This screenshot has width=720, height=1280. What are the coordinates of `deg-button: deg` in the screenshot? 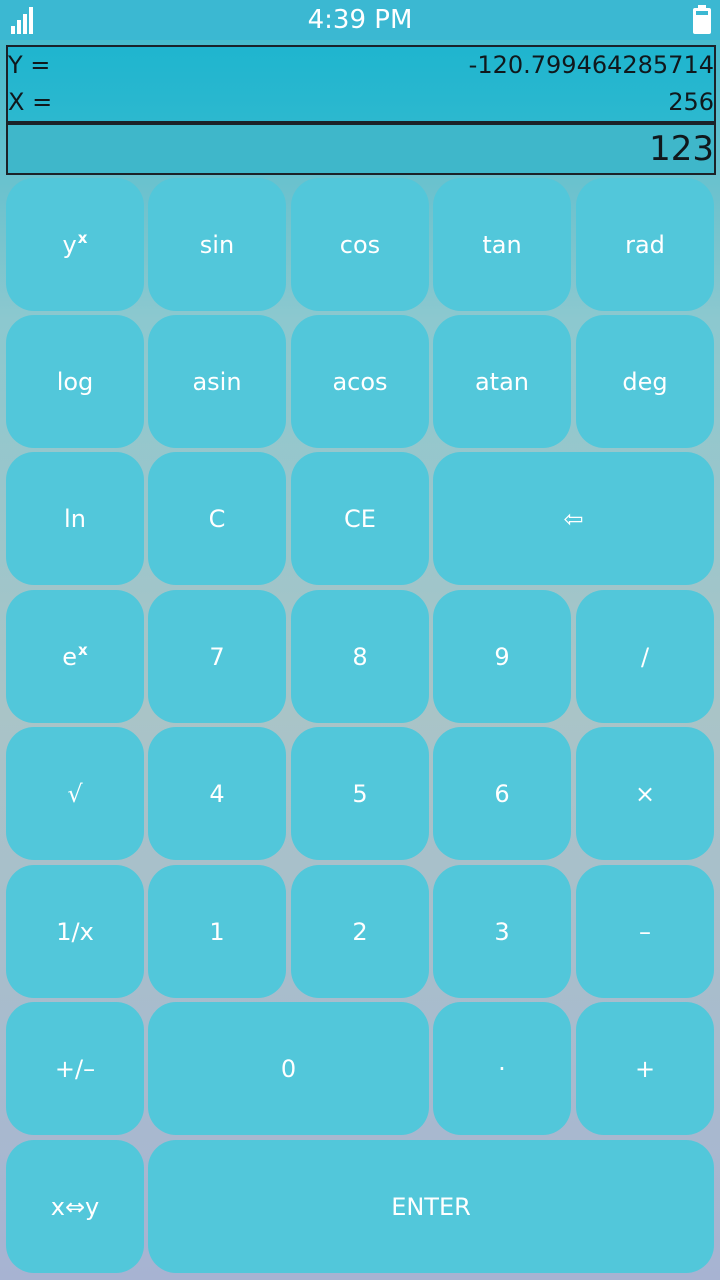 It's located at (645, 381).